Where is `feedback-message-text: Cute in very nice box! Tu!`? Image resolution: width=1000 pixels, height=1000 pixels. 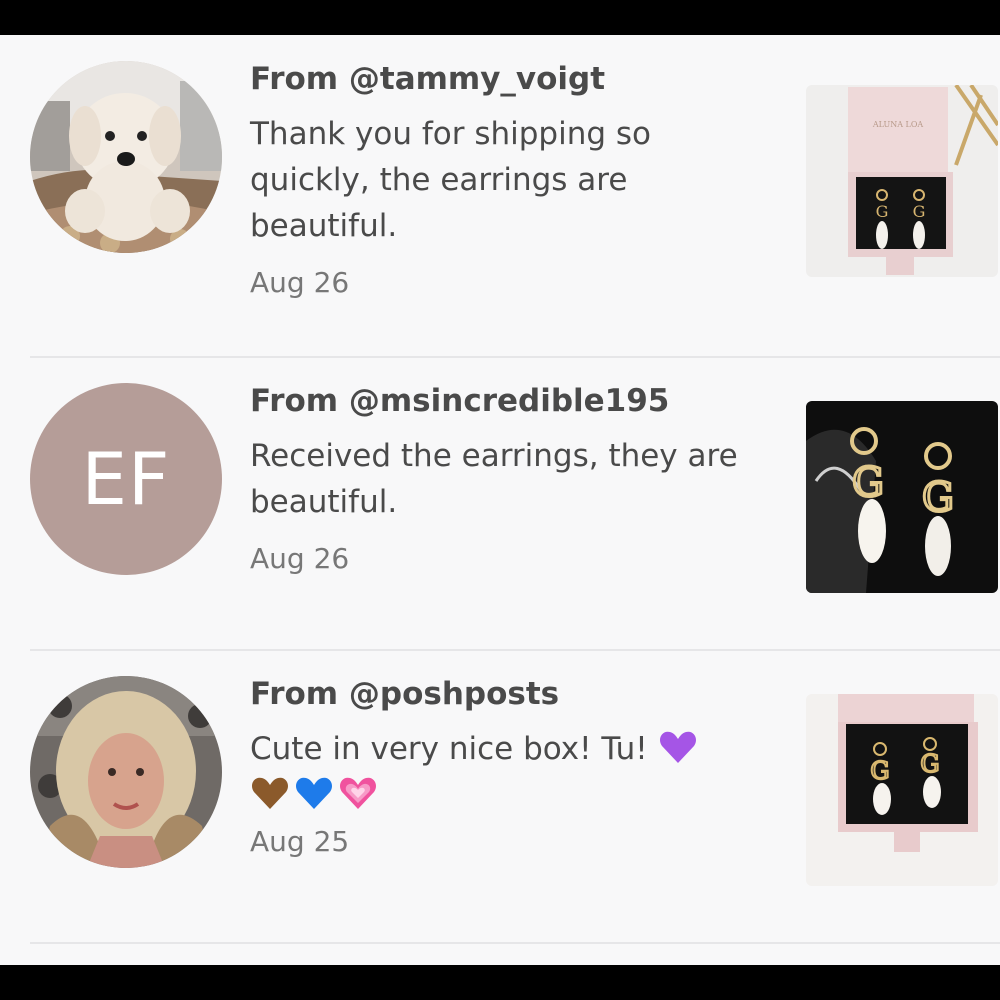
feedback-message-text: Cute in very nice box! Tu! is located at coordinates (454, 749).